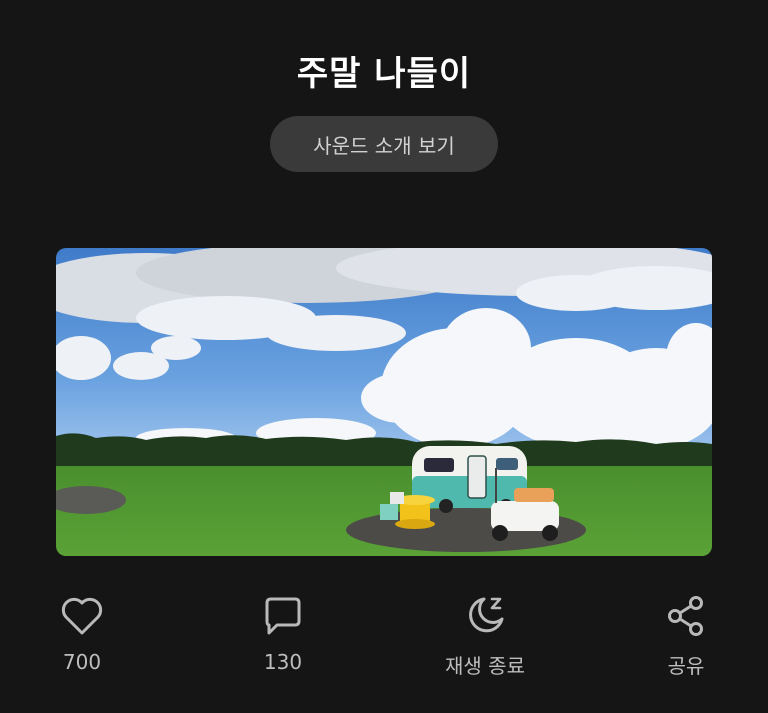 This screenshot has width=768, height=713. What do you see at coordinates (384, 74) in the screenshot?
I see `page-title: 주말 나들이` at bounding box center [384, 74].